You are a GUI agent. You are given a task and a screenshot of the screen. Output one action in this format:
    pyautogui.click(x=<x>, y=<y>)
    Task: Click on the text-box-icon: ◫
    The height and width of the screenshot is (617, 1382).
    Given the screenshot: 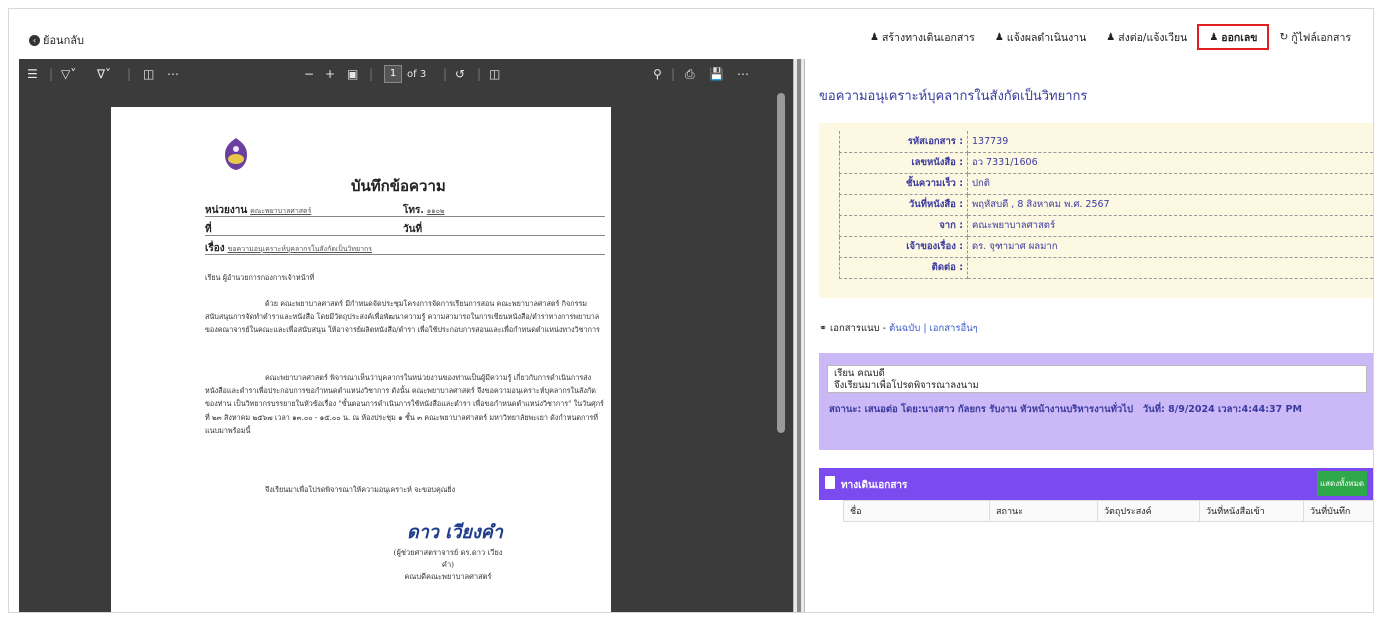 What is the action you would take?
    pyautogui.click(x=148, y=74)
    